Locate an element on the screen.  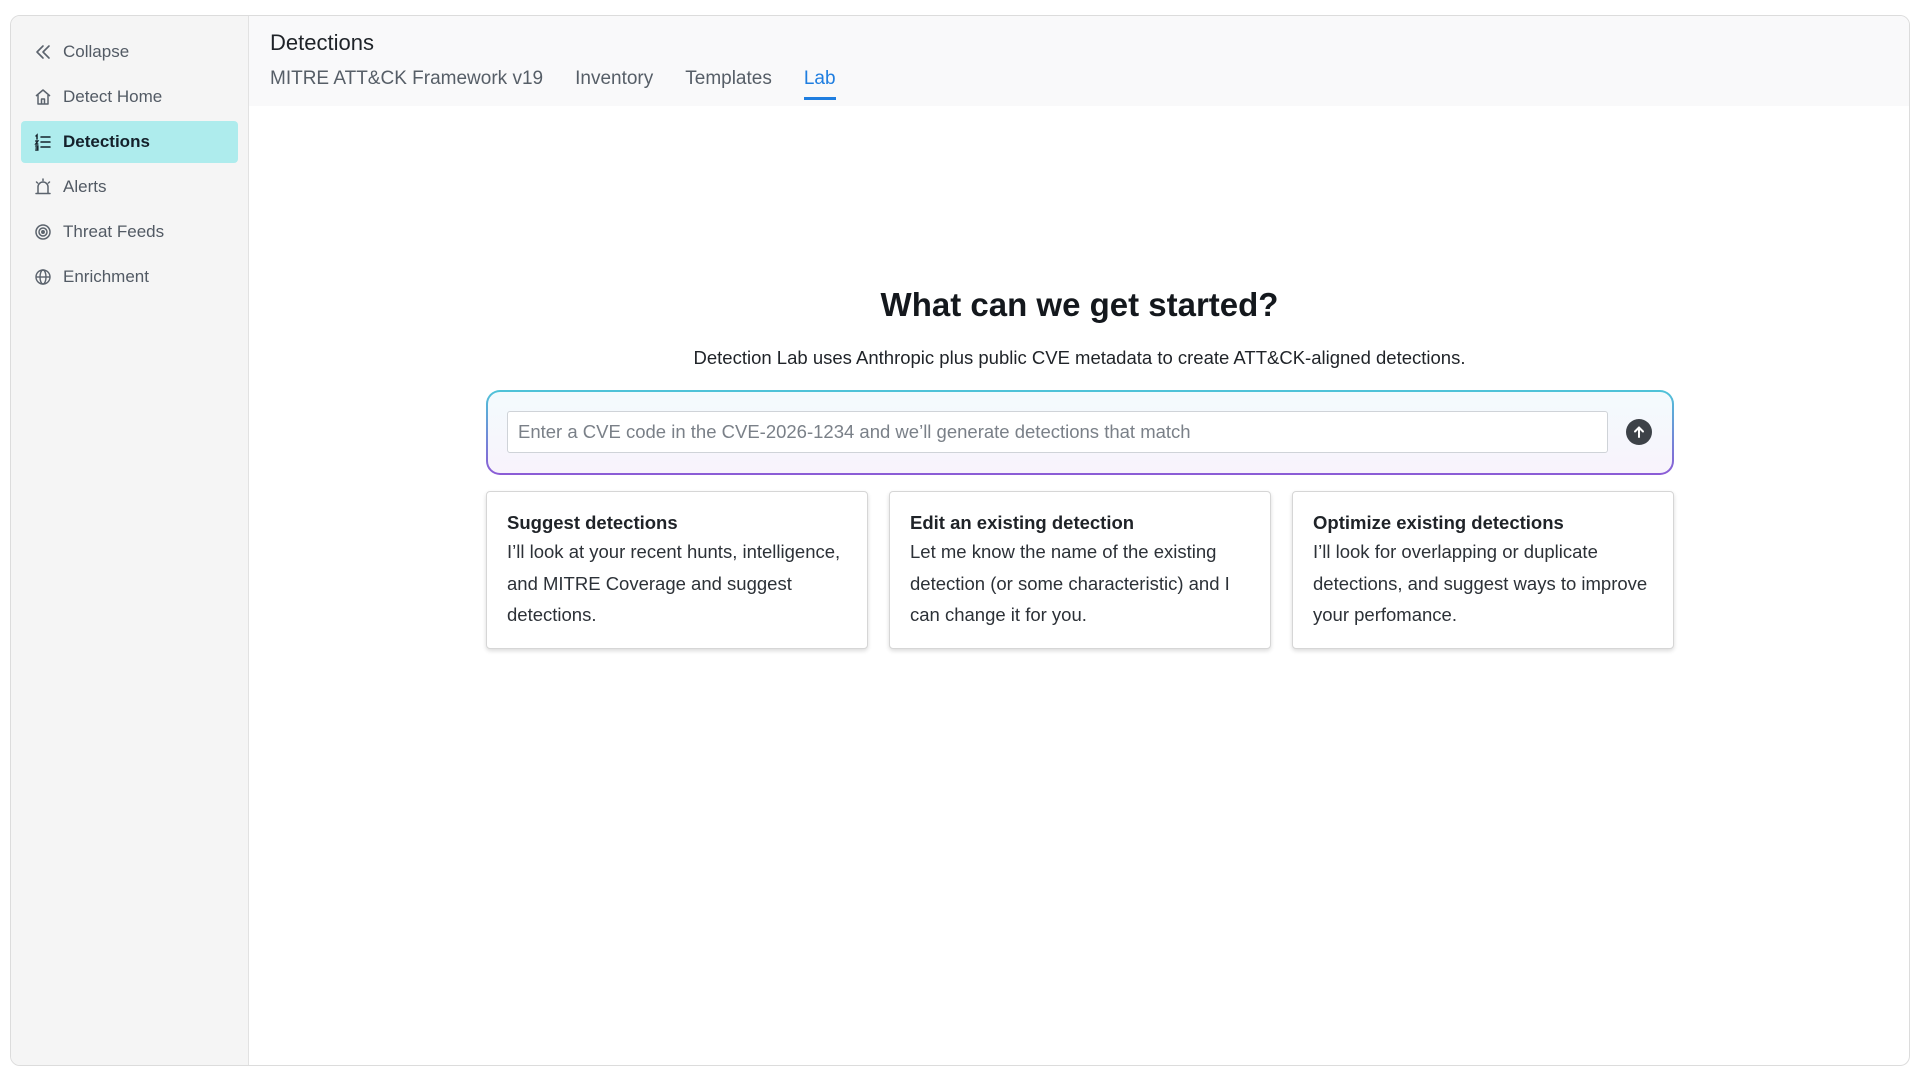
tab-lab: Lab is located at coordinates (819, 84).